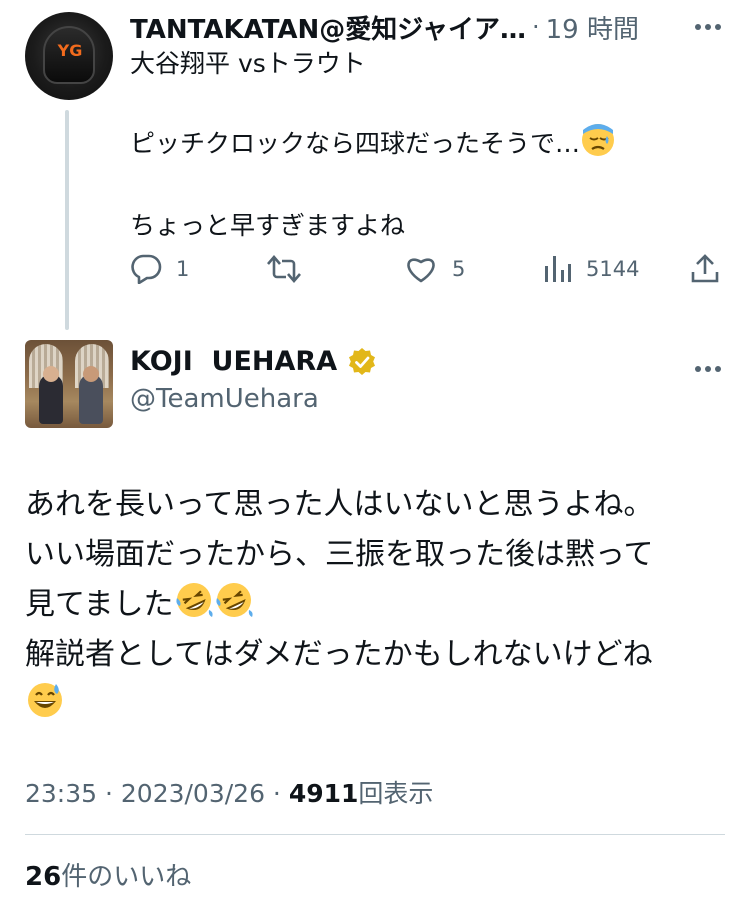 This screenshot has height=912, width=750. Describe the element at coordinates (99, 604) in the screenshot. I see `main-line-3-text: 見てました` at that location.